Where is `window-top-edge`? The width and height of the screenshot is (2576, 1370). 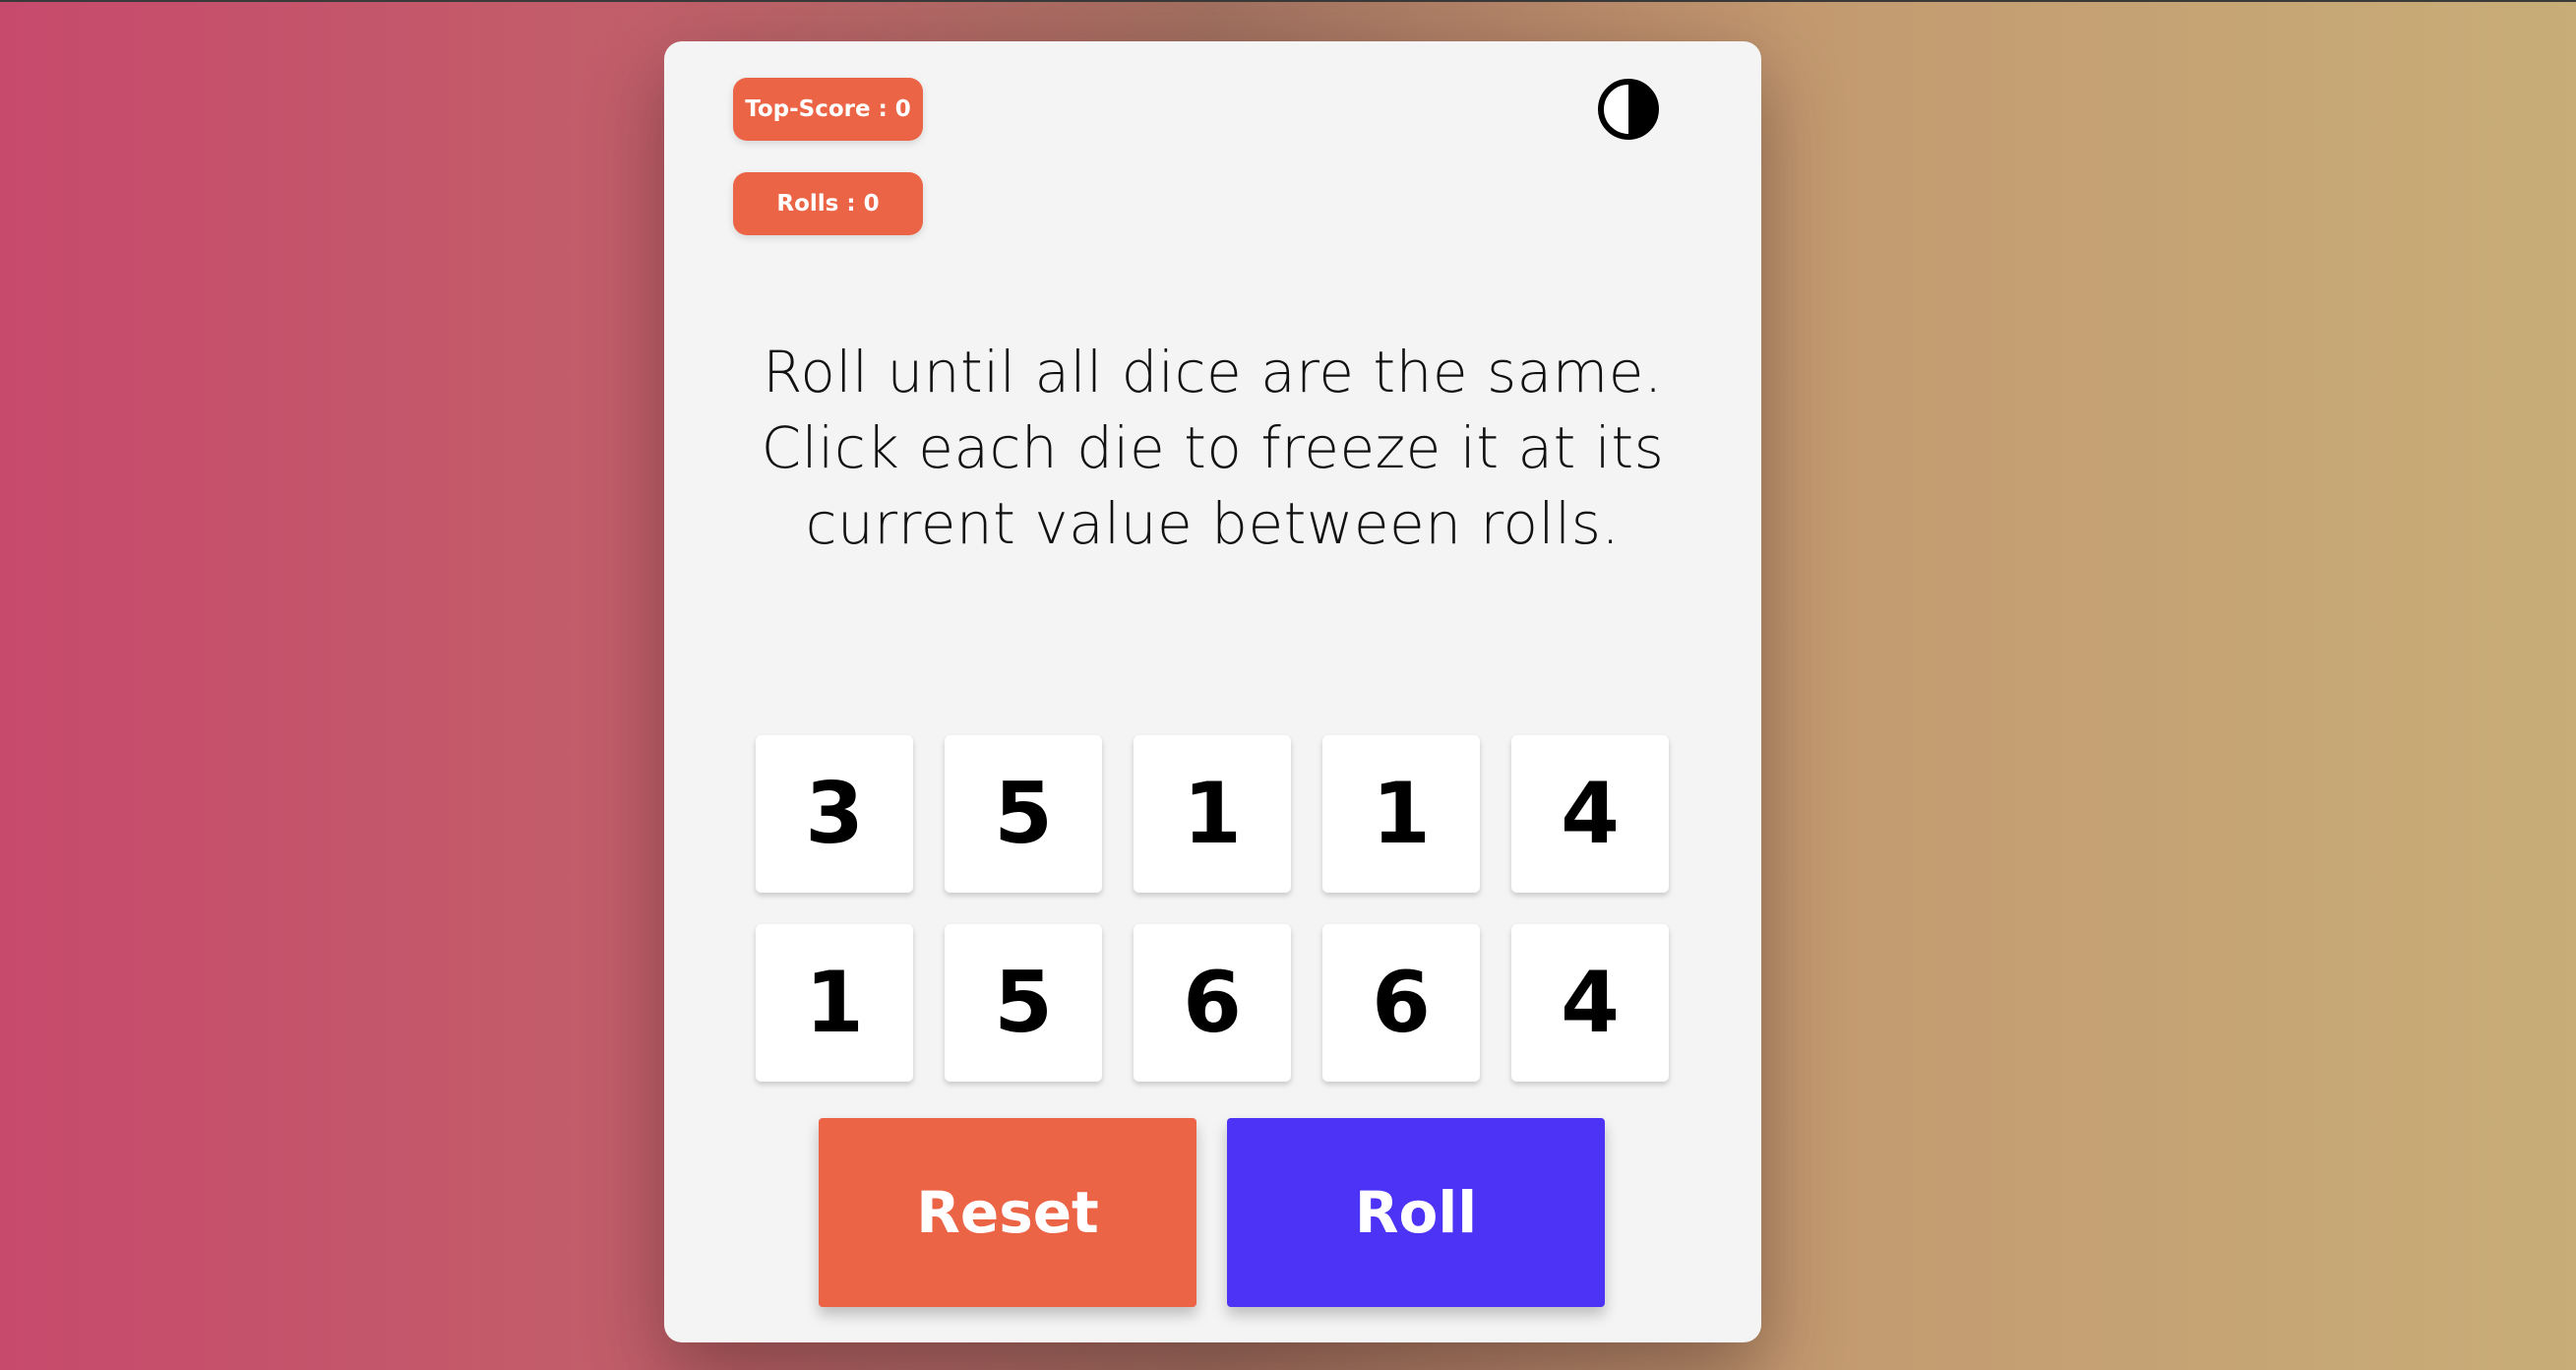
window-top-edge is located at coordinates (1288, 1).